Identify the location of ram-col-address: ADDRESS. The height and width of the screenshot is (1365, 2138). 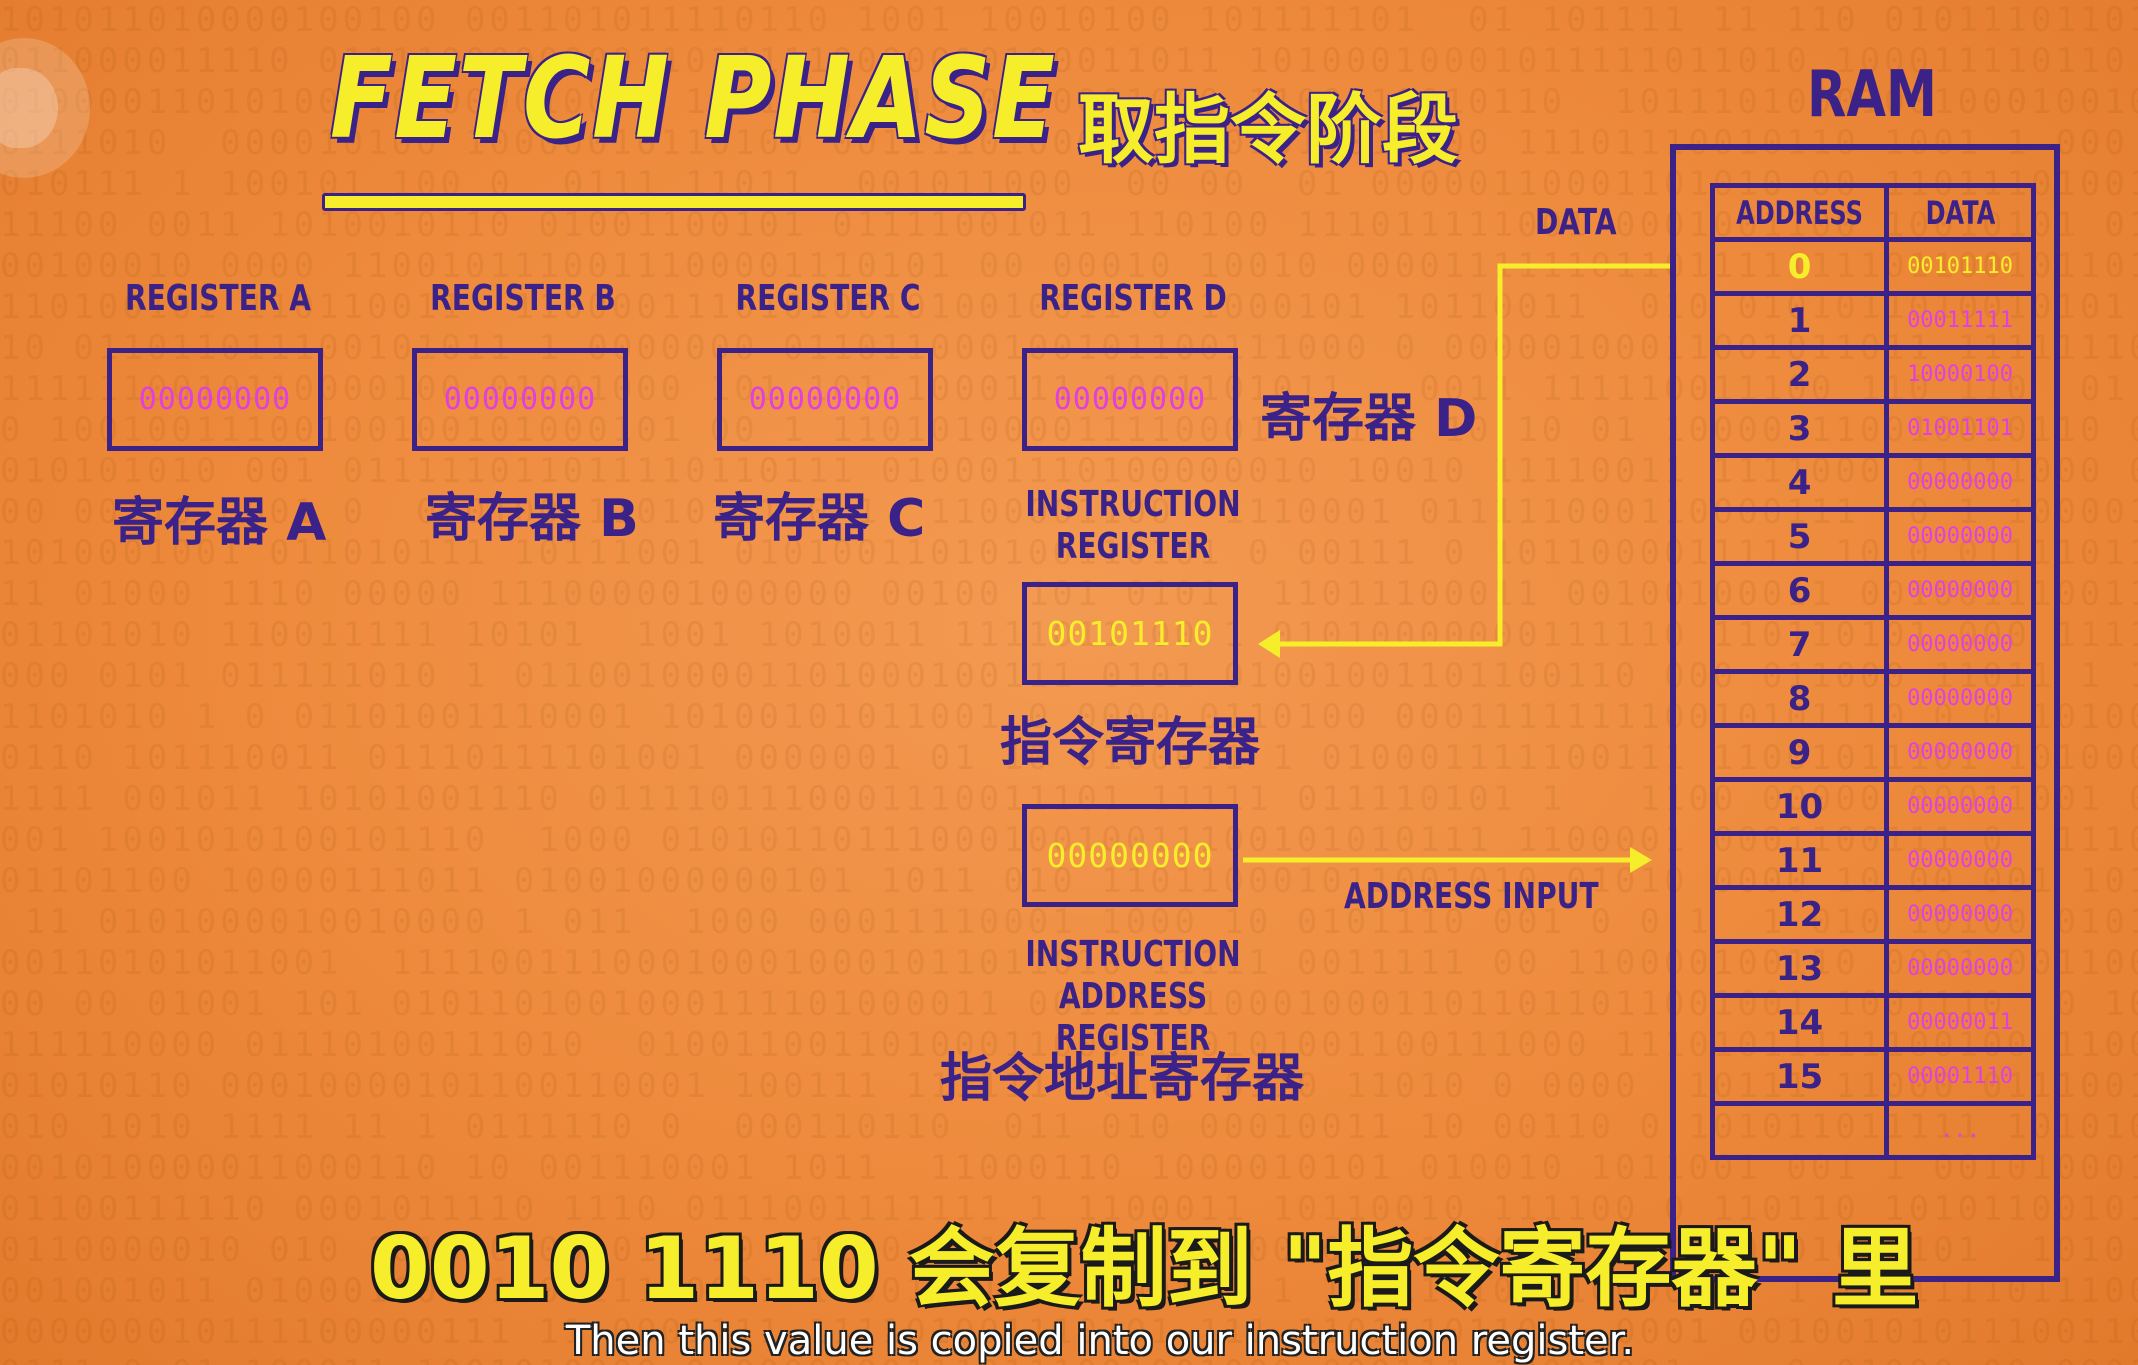
(1799, 212).